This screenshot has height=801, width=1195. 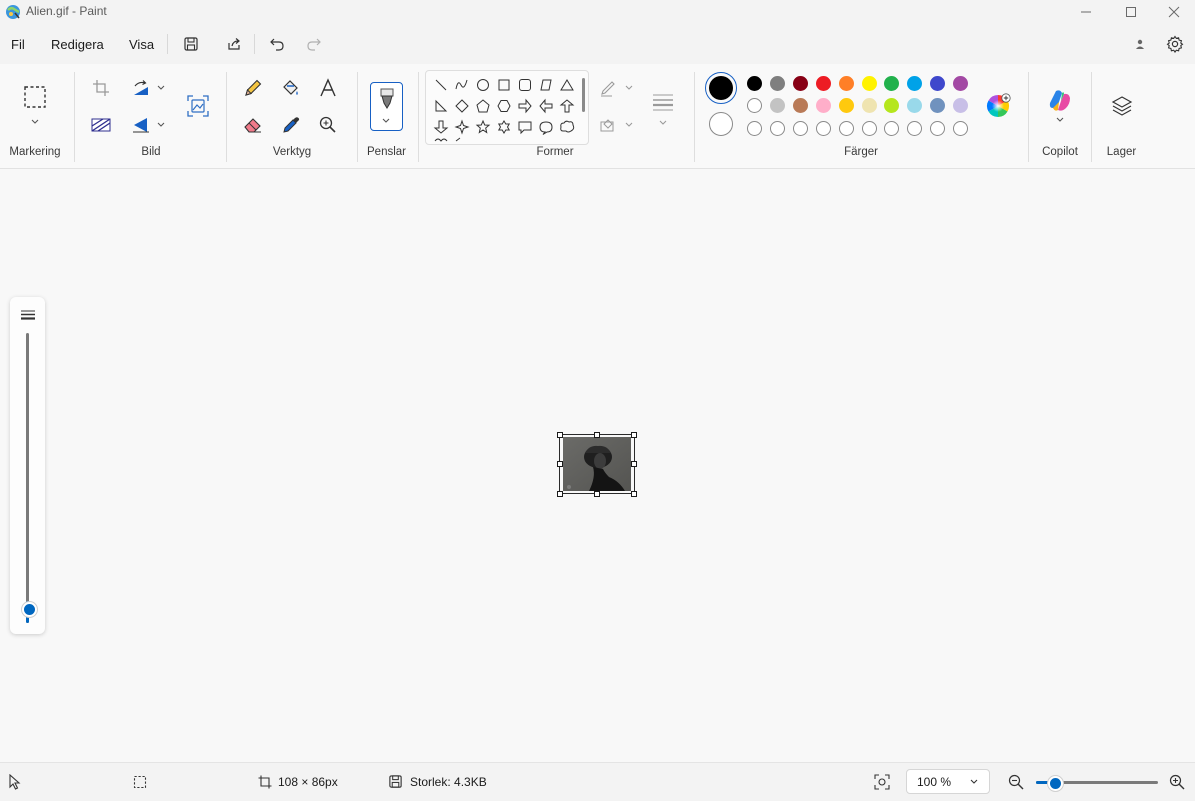 What do you see at coordinates (546, 85) in the screenshot?
I see `polygon-shape-icon` at bounding box center [546, 85].